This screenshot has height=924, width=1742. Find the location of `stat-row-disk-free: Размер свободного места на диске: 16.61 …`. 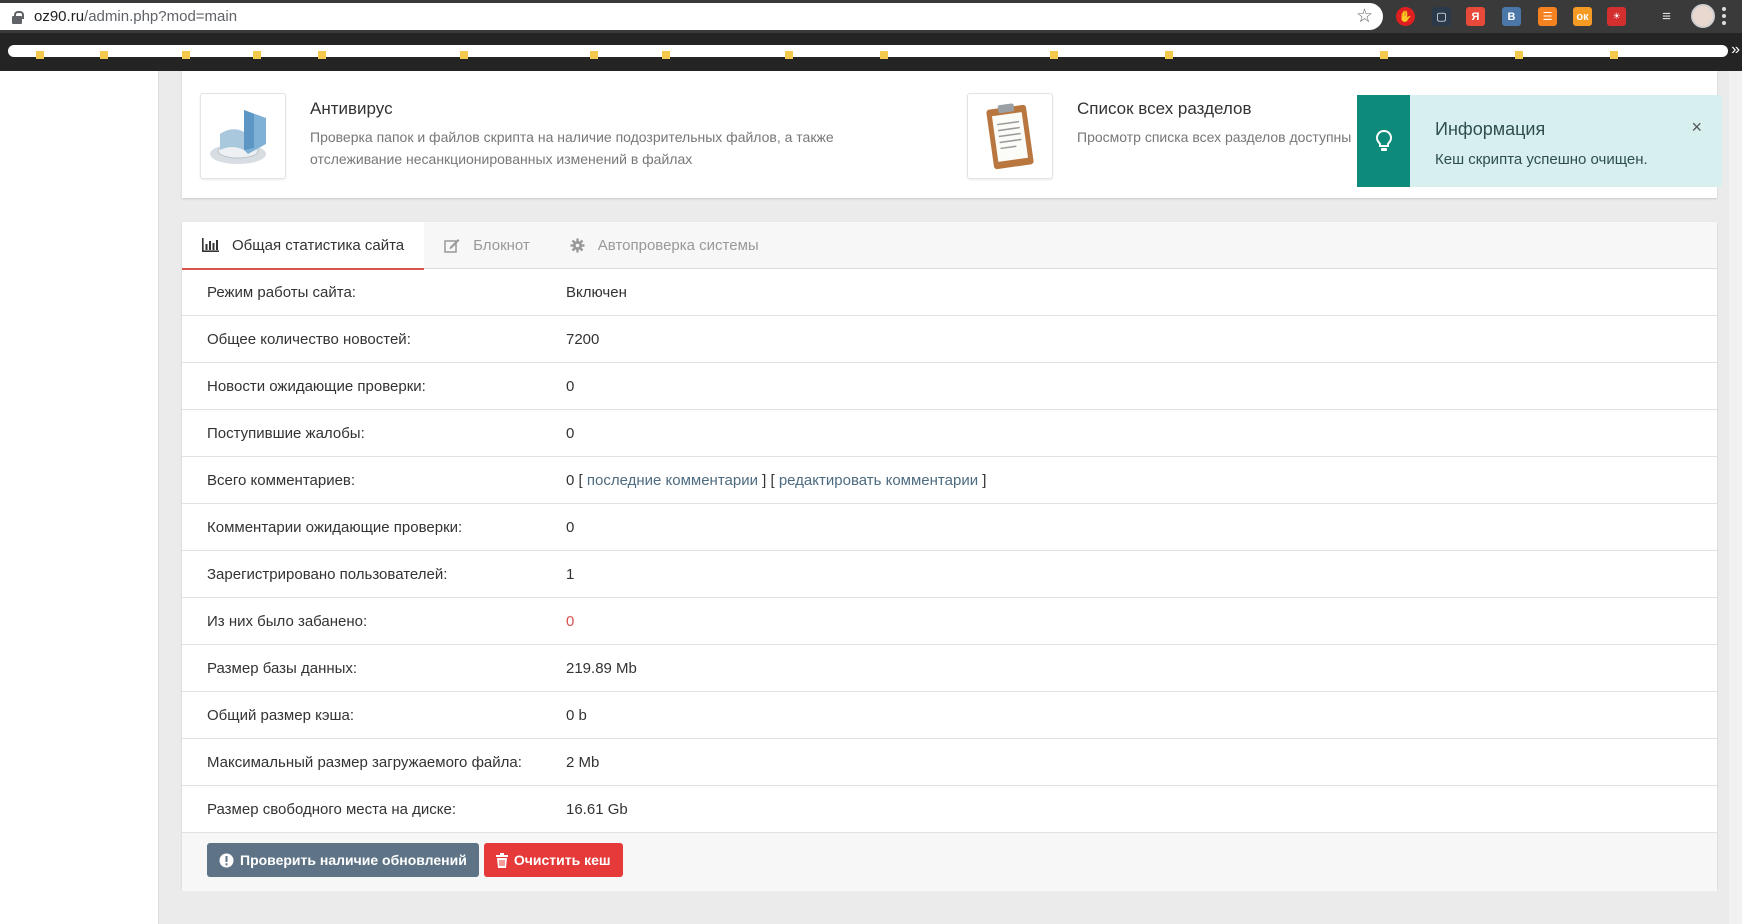

stat-row-disk-free: Размер свободного места на диске: 16.61 … is located at coordinates (949, 809).